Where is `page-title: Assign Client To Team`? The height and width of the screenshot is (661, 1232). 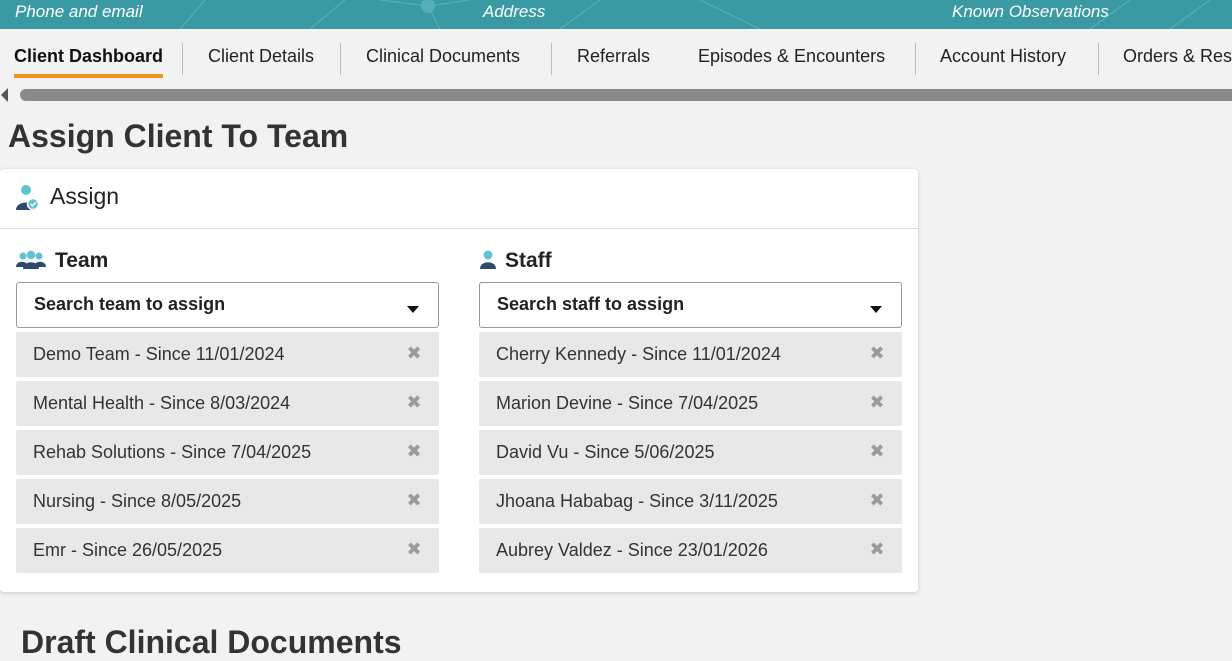 page-title: Assign Client To Team is located at coordinates (178, 136).